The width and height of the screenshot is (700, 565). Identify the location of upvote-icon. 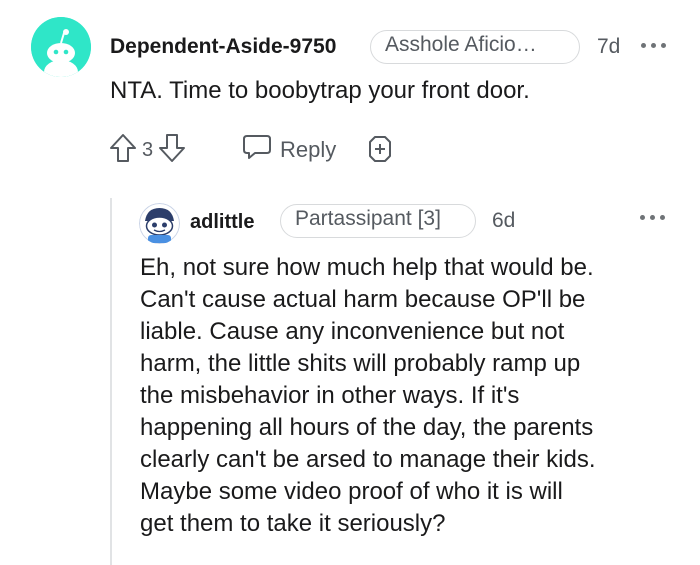
(123, 150).